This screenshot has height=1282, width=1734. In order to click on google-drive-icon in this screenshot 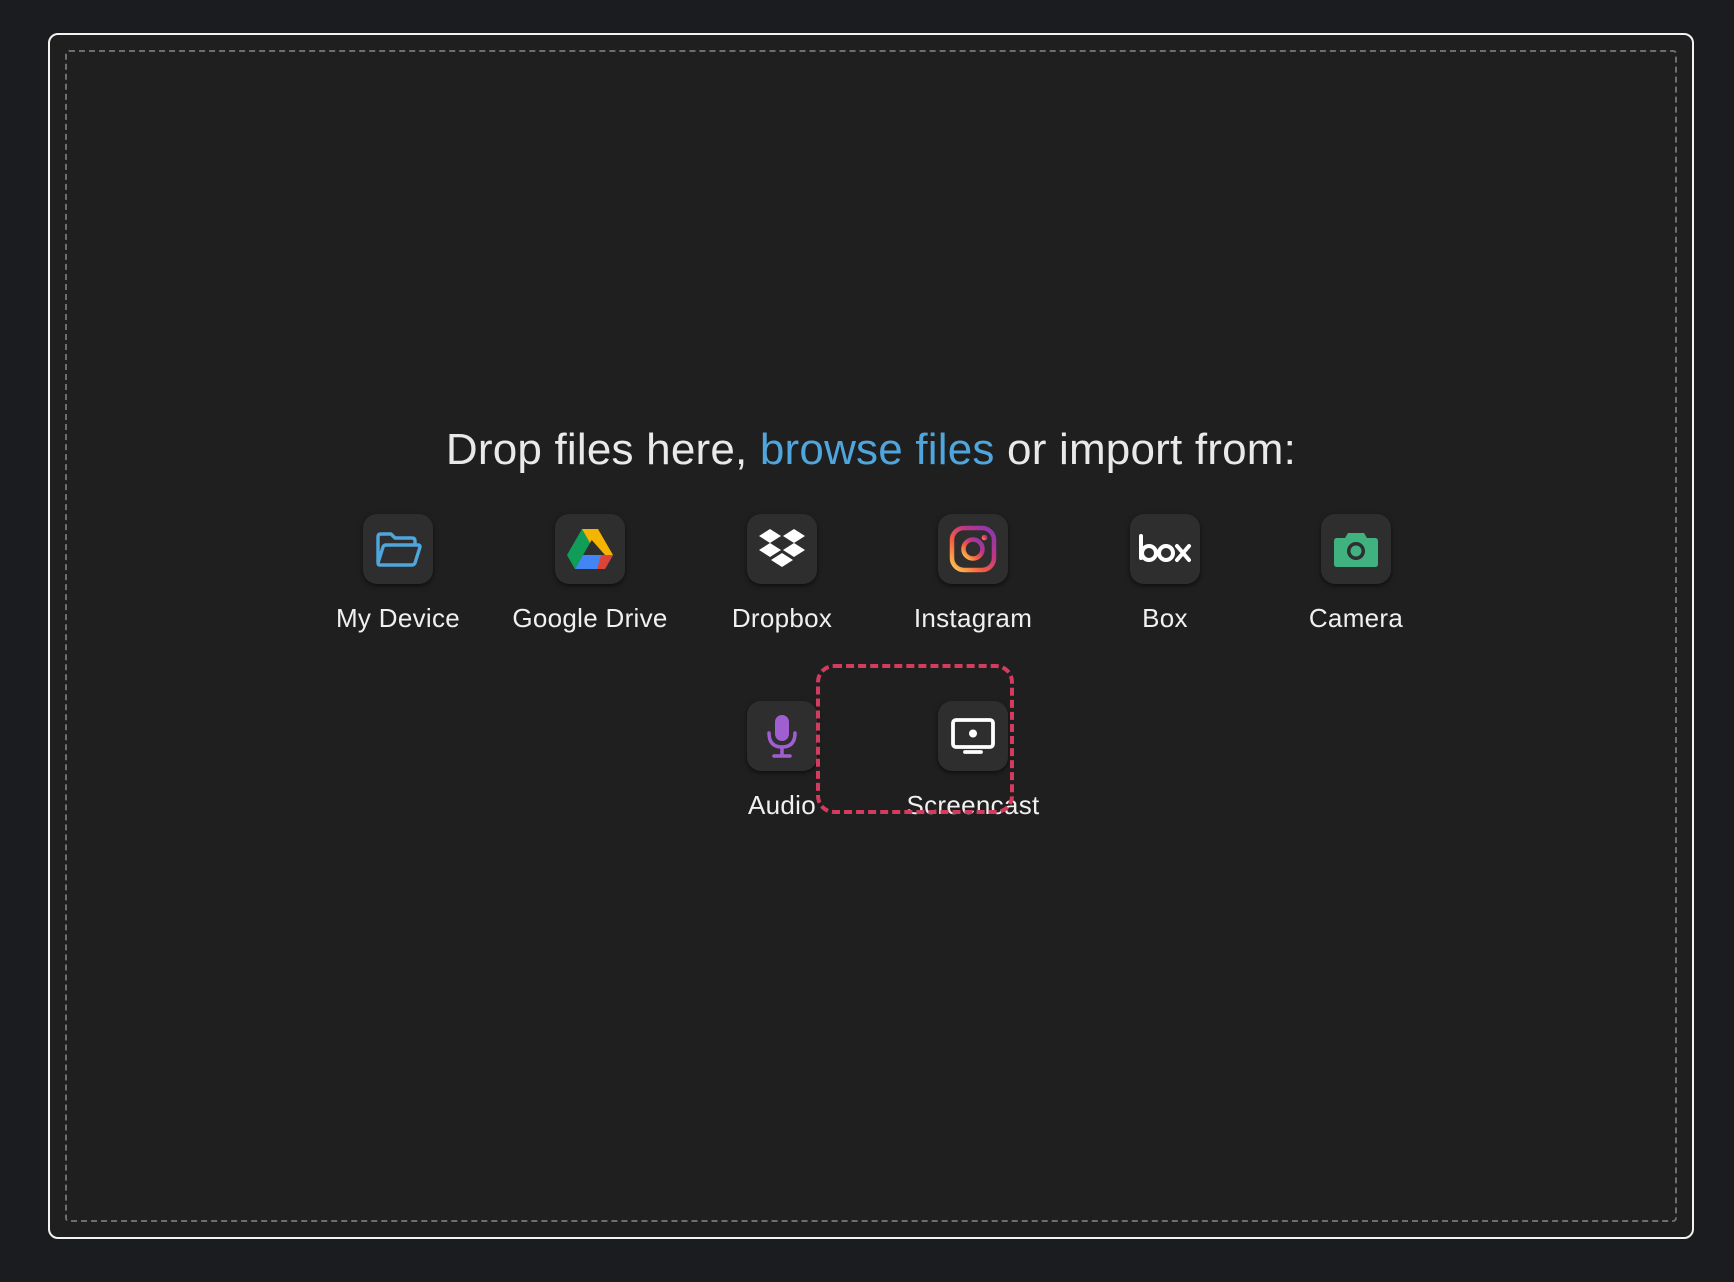, I will do `click(590, 549)`.